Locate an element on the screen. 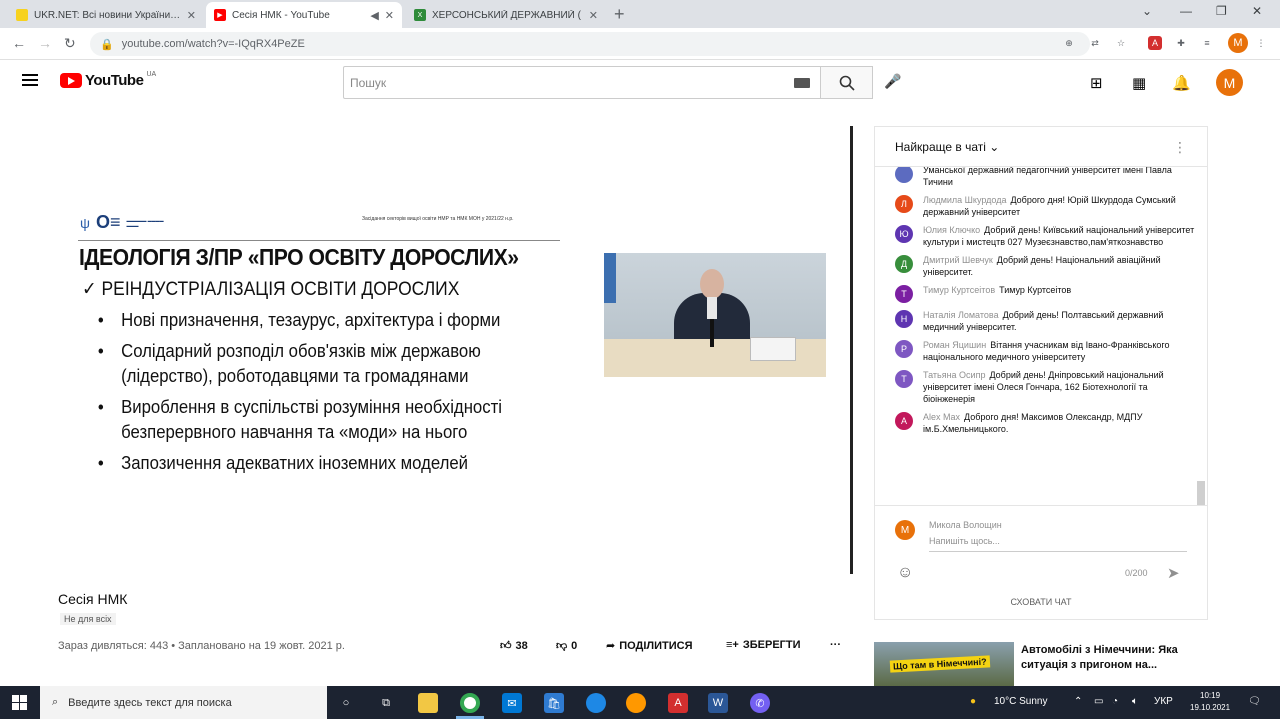 The width and height of the screenshot is (1280, 719). address-bar: 🔒 youtube.com/watch?v=-IQqRX4PeZE is located at coordinates (590, 44).